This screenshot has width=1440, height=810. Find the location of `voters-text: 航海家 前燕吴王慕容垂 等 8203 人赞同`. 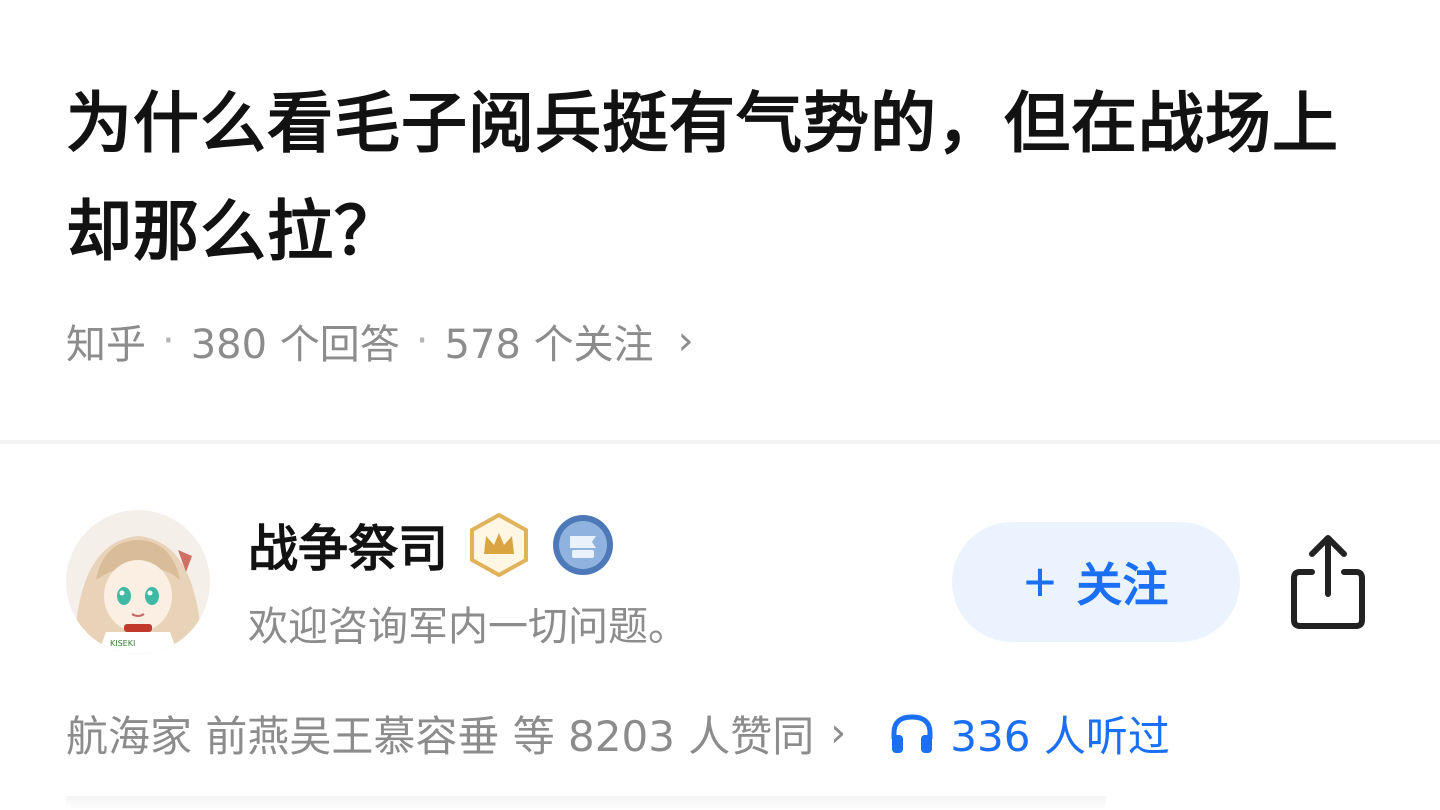

voters-text: 航海家 前燕吴王慕容垂 等 8203 人赞同 is located at coordinates (440, 736).